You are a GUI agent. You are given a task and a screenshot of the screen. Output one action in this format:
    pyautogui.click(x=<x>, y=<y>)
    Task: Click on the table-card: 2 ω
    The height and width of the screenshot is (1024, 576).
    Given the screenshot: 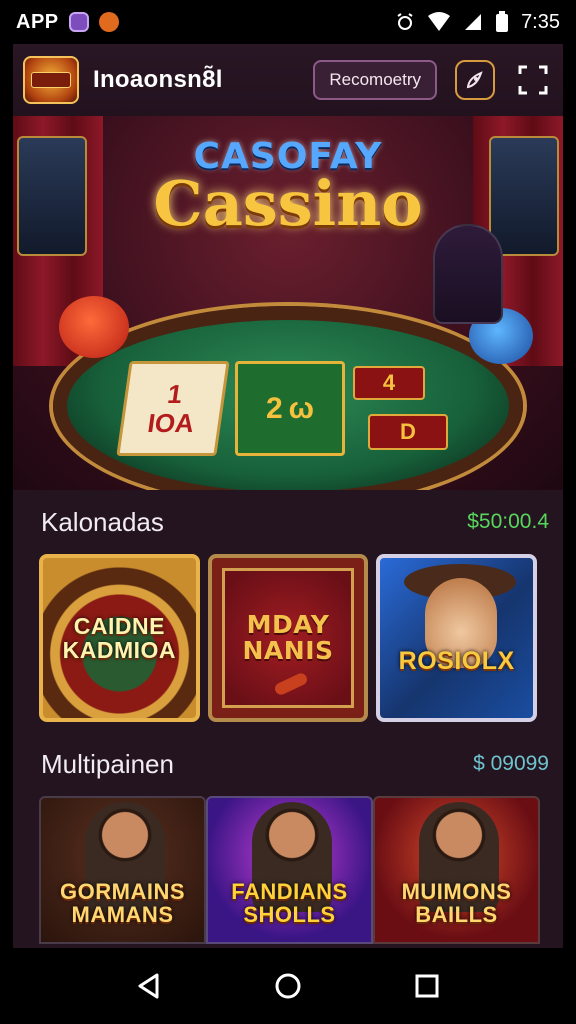 What is the action you would take?
    pyautogui.click(x=290, y=408)
    